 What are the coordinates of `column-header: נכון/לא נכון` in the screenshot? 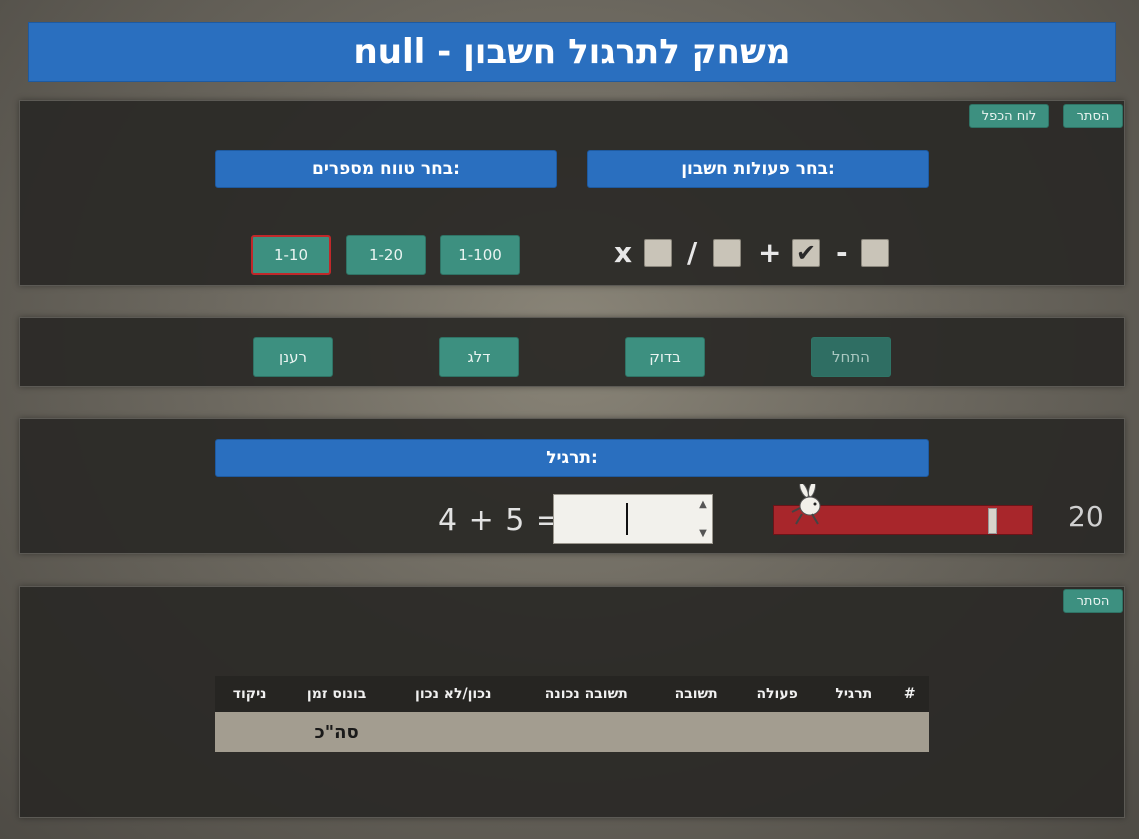 It's located at (453, 694).